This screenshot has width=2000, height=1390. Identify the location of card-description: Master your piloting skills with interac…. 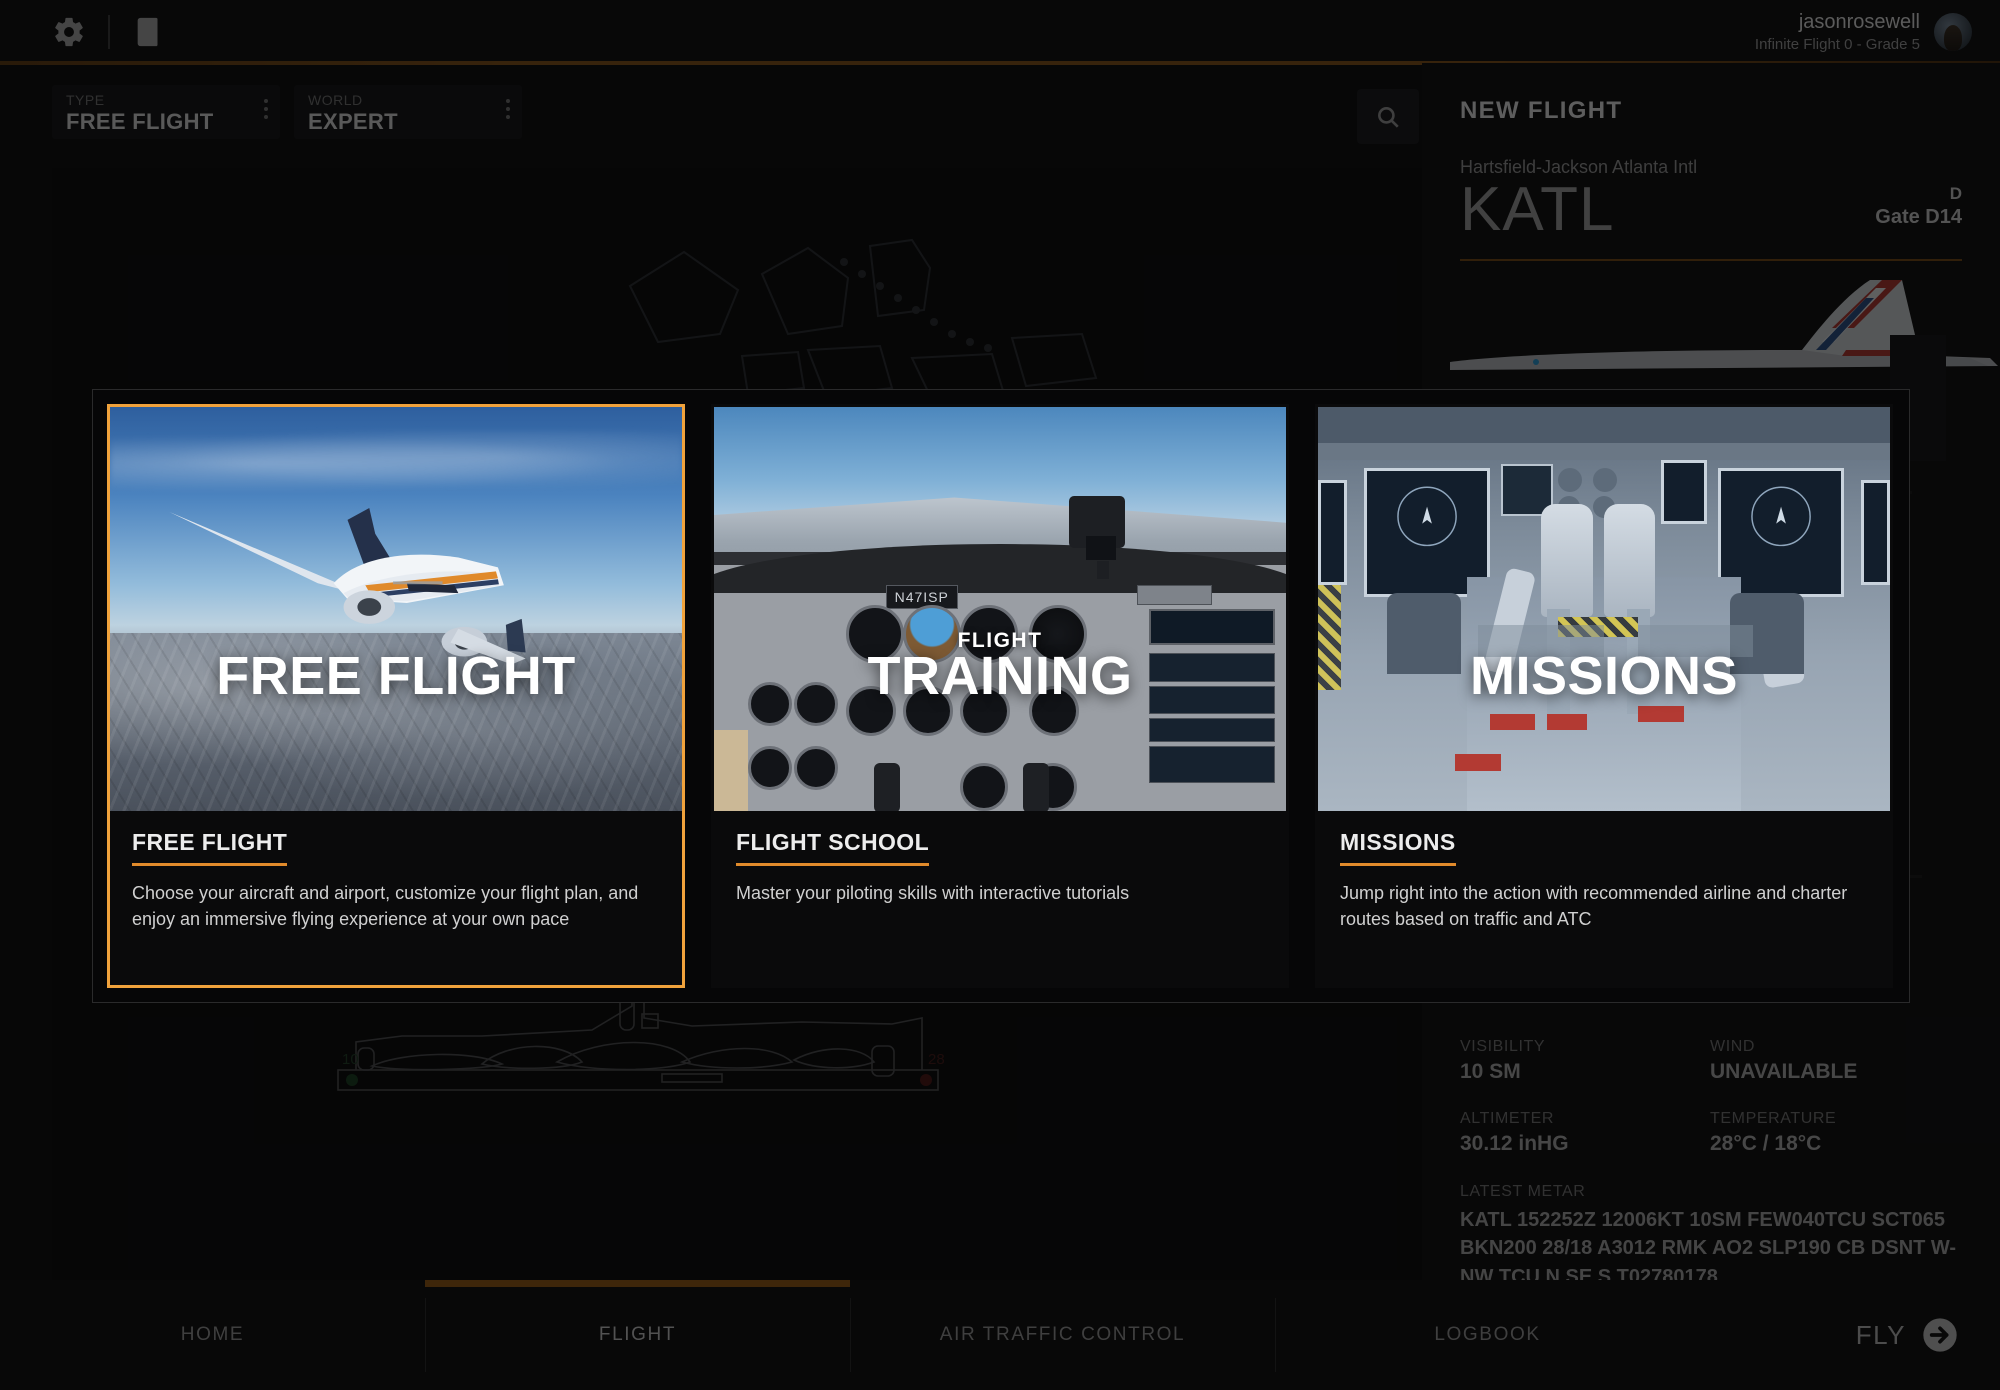
(933, 893).